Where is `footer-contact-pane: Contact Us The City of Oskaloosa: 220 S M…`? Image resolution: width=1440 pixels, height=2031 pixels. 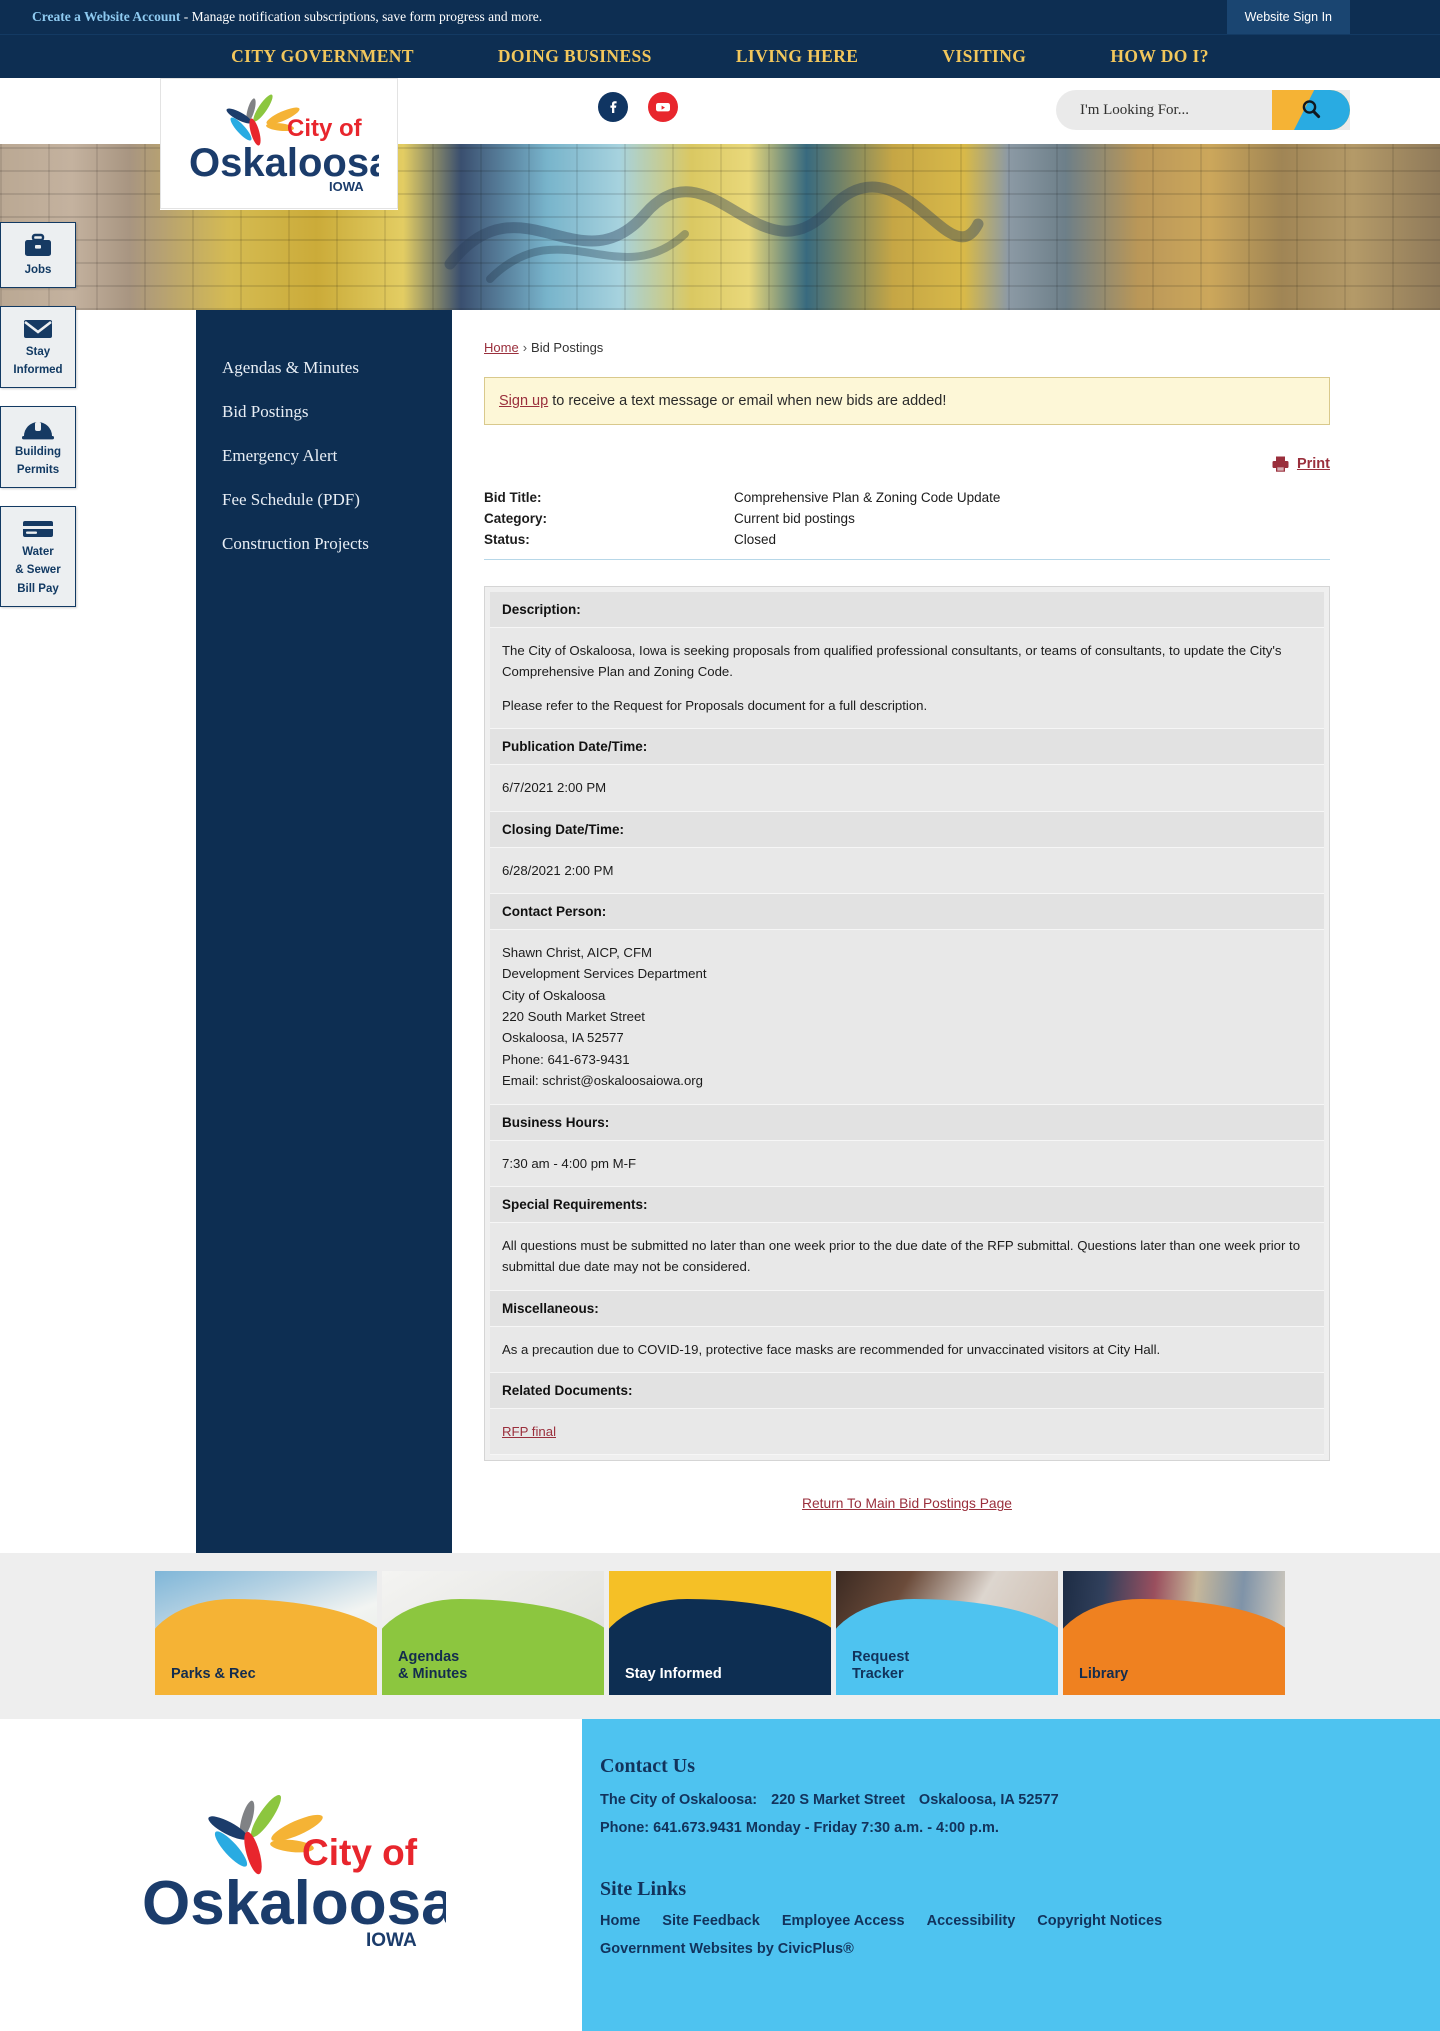 footer-contact-pane: Contact Us The City of Oskaloosa: 220 S M… is located at coordinates (1011, 1875).